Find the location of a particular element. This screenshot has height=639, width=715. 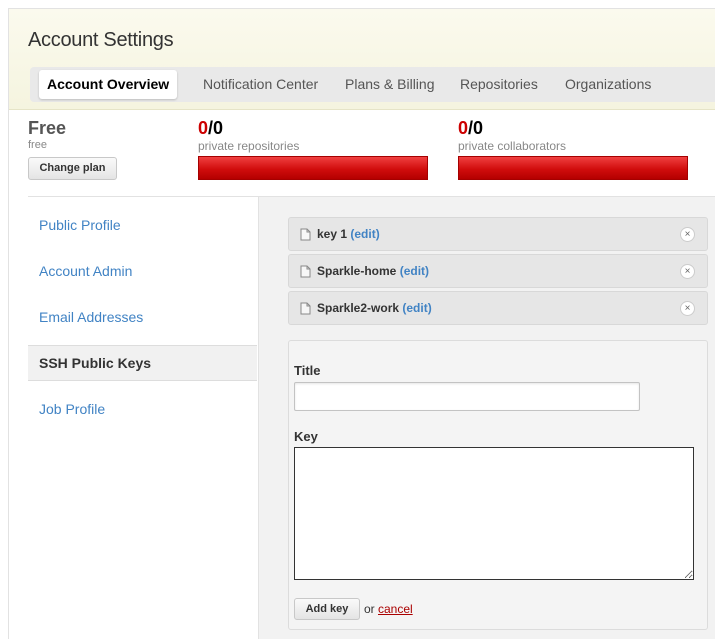

repos-used: 0 is located at coordinates (203, 128).